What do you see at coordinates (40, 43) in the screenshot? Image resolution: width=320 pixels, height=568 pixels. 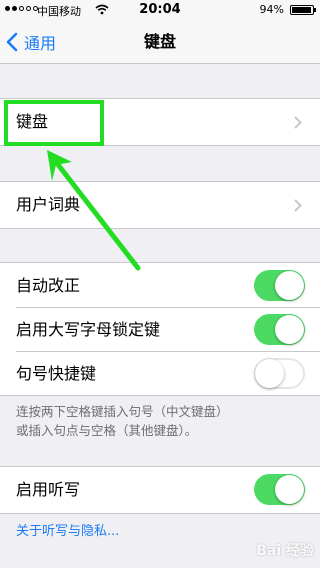 I see `back-button-label: 通用` at bounding box center [40, 43].